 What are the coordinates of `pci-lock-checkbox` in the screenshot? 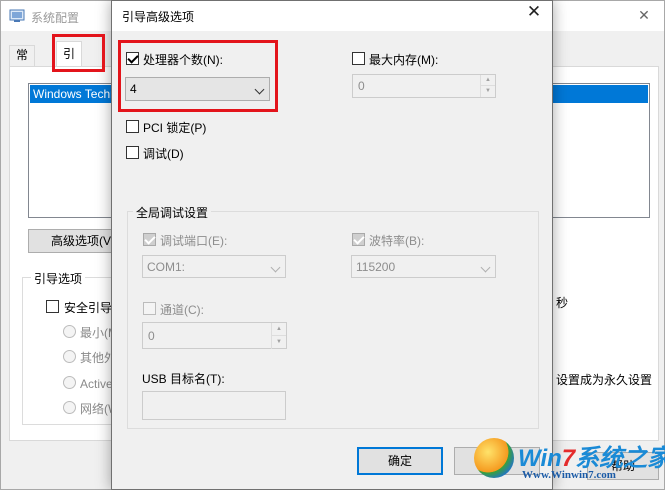 It's located at (132, 126).